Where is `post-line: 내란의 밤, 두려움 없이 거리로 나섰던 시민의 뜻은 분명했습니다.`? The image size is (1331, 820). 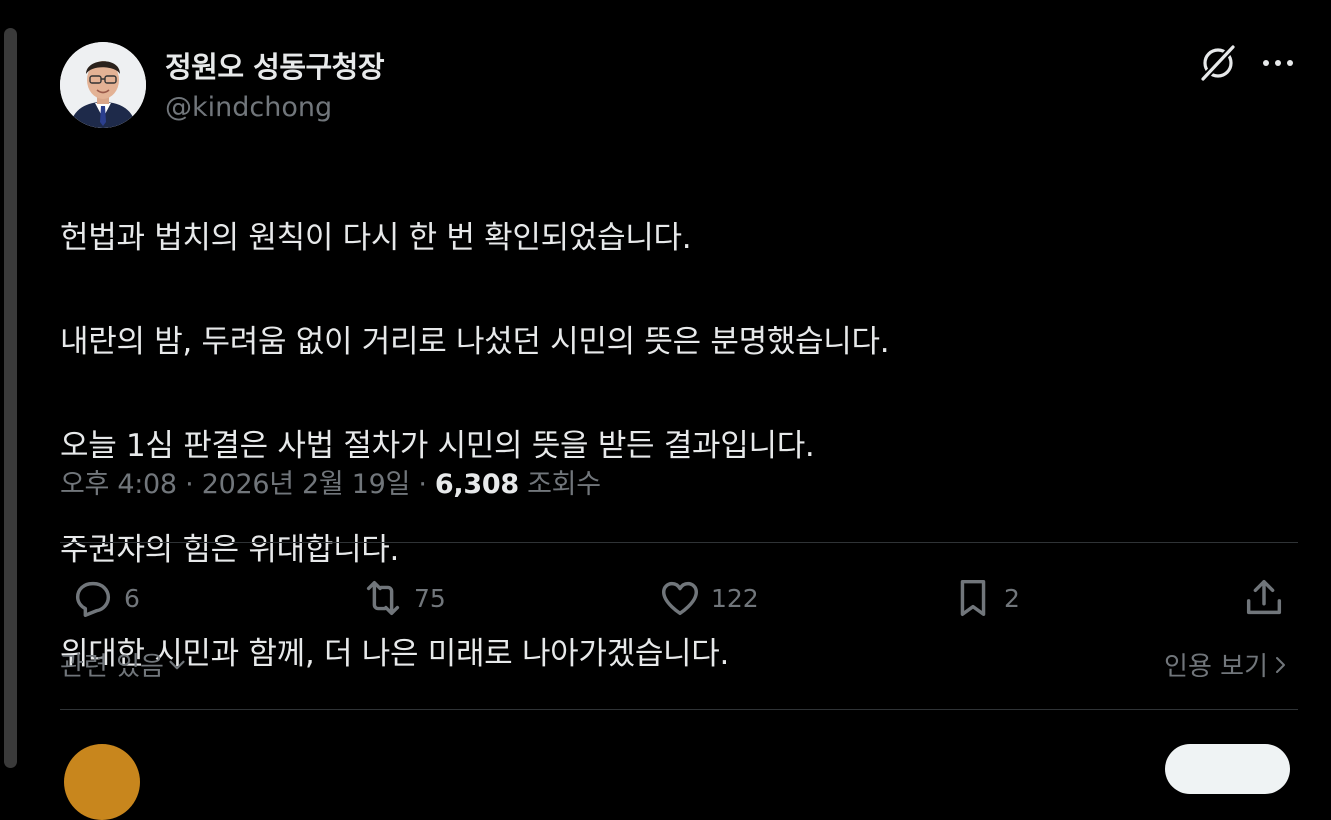
post-line: 내란의 밤, 두려움 없이 거리로 나섰던 시민의 뜻은 분명했습니다. is located at coordinates (475, 342).